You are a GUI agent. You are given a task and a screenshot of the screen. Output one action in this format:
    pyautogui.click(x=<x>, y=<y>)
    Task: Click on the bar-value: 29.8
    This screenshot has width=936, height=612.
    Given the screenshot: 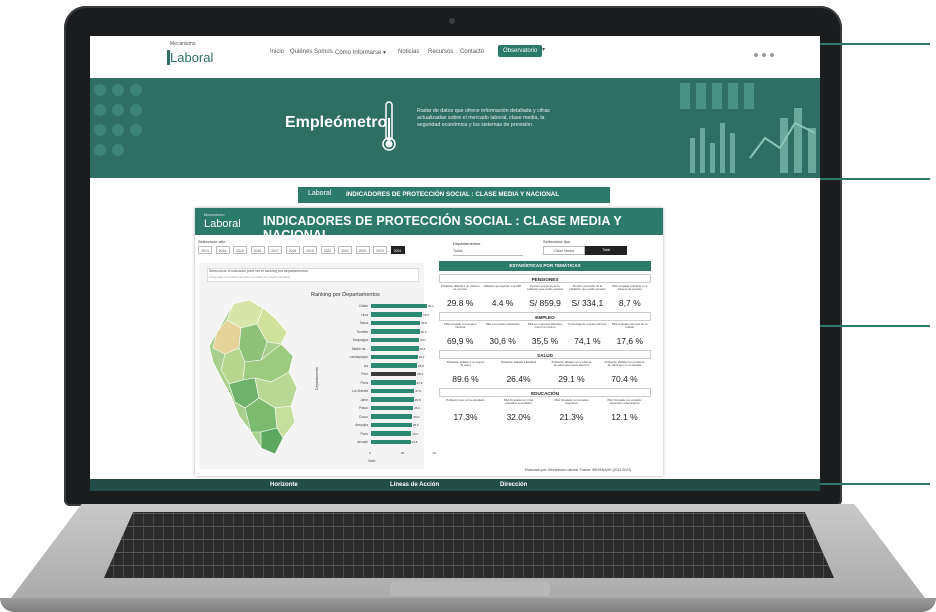 What is the action you would take?
    pyautogui.click(x=422, y=348)
    